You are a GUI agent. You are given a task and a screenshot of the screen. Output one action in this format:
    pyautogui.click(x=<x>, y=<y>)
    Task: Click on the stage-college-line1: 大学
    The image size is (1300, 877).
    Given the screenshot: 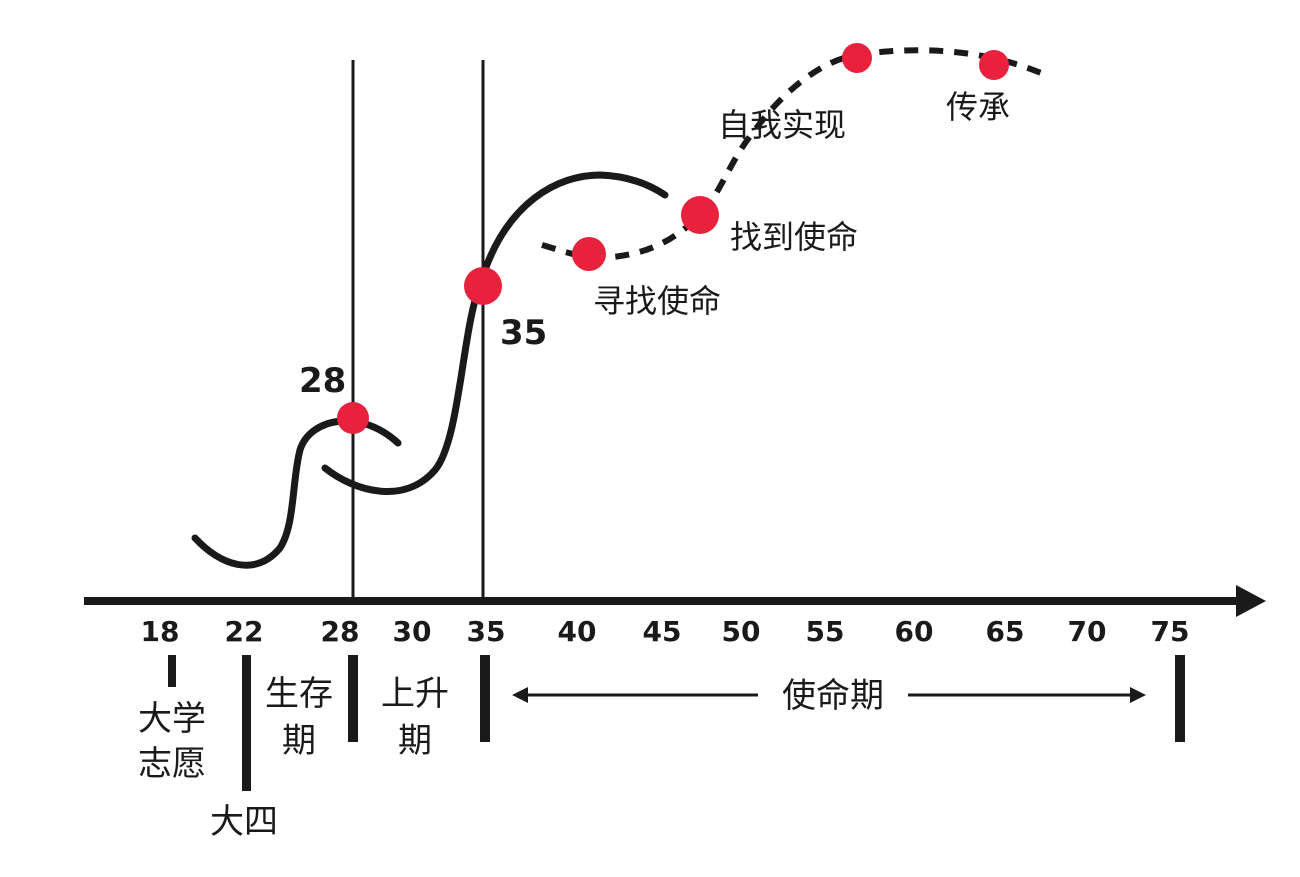 What is the action you would take?
    pyautogui.click(x=172, y=719)
    